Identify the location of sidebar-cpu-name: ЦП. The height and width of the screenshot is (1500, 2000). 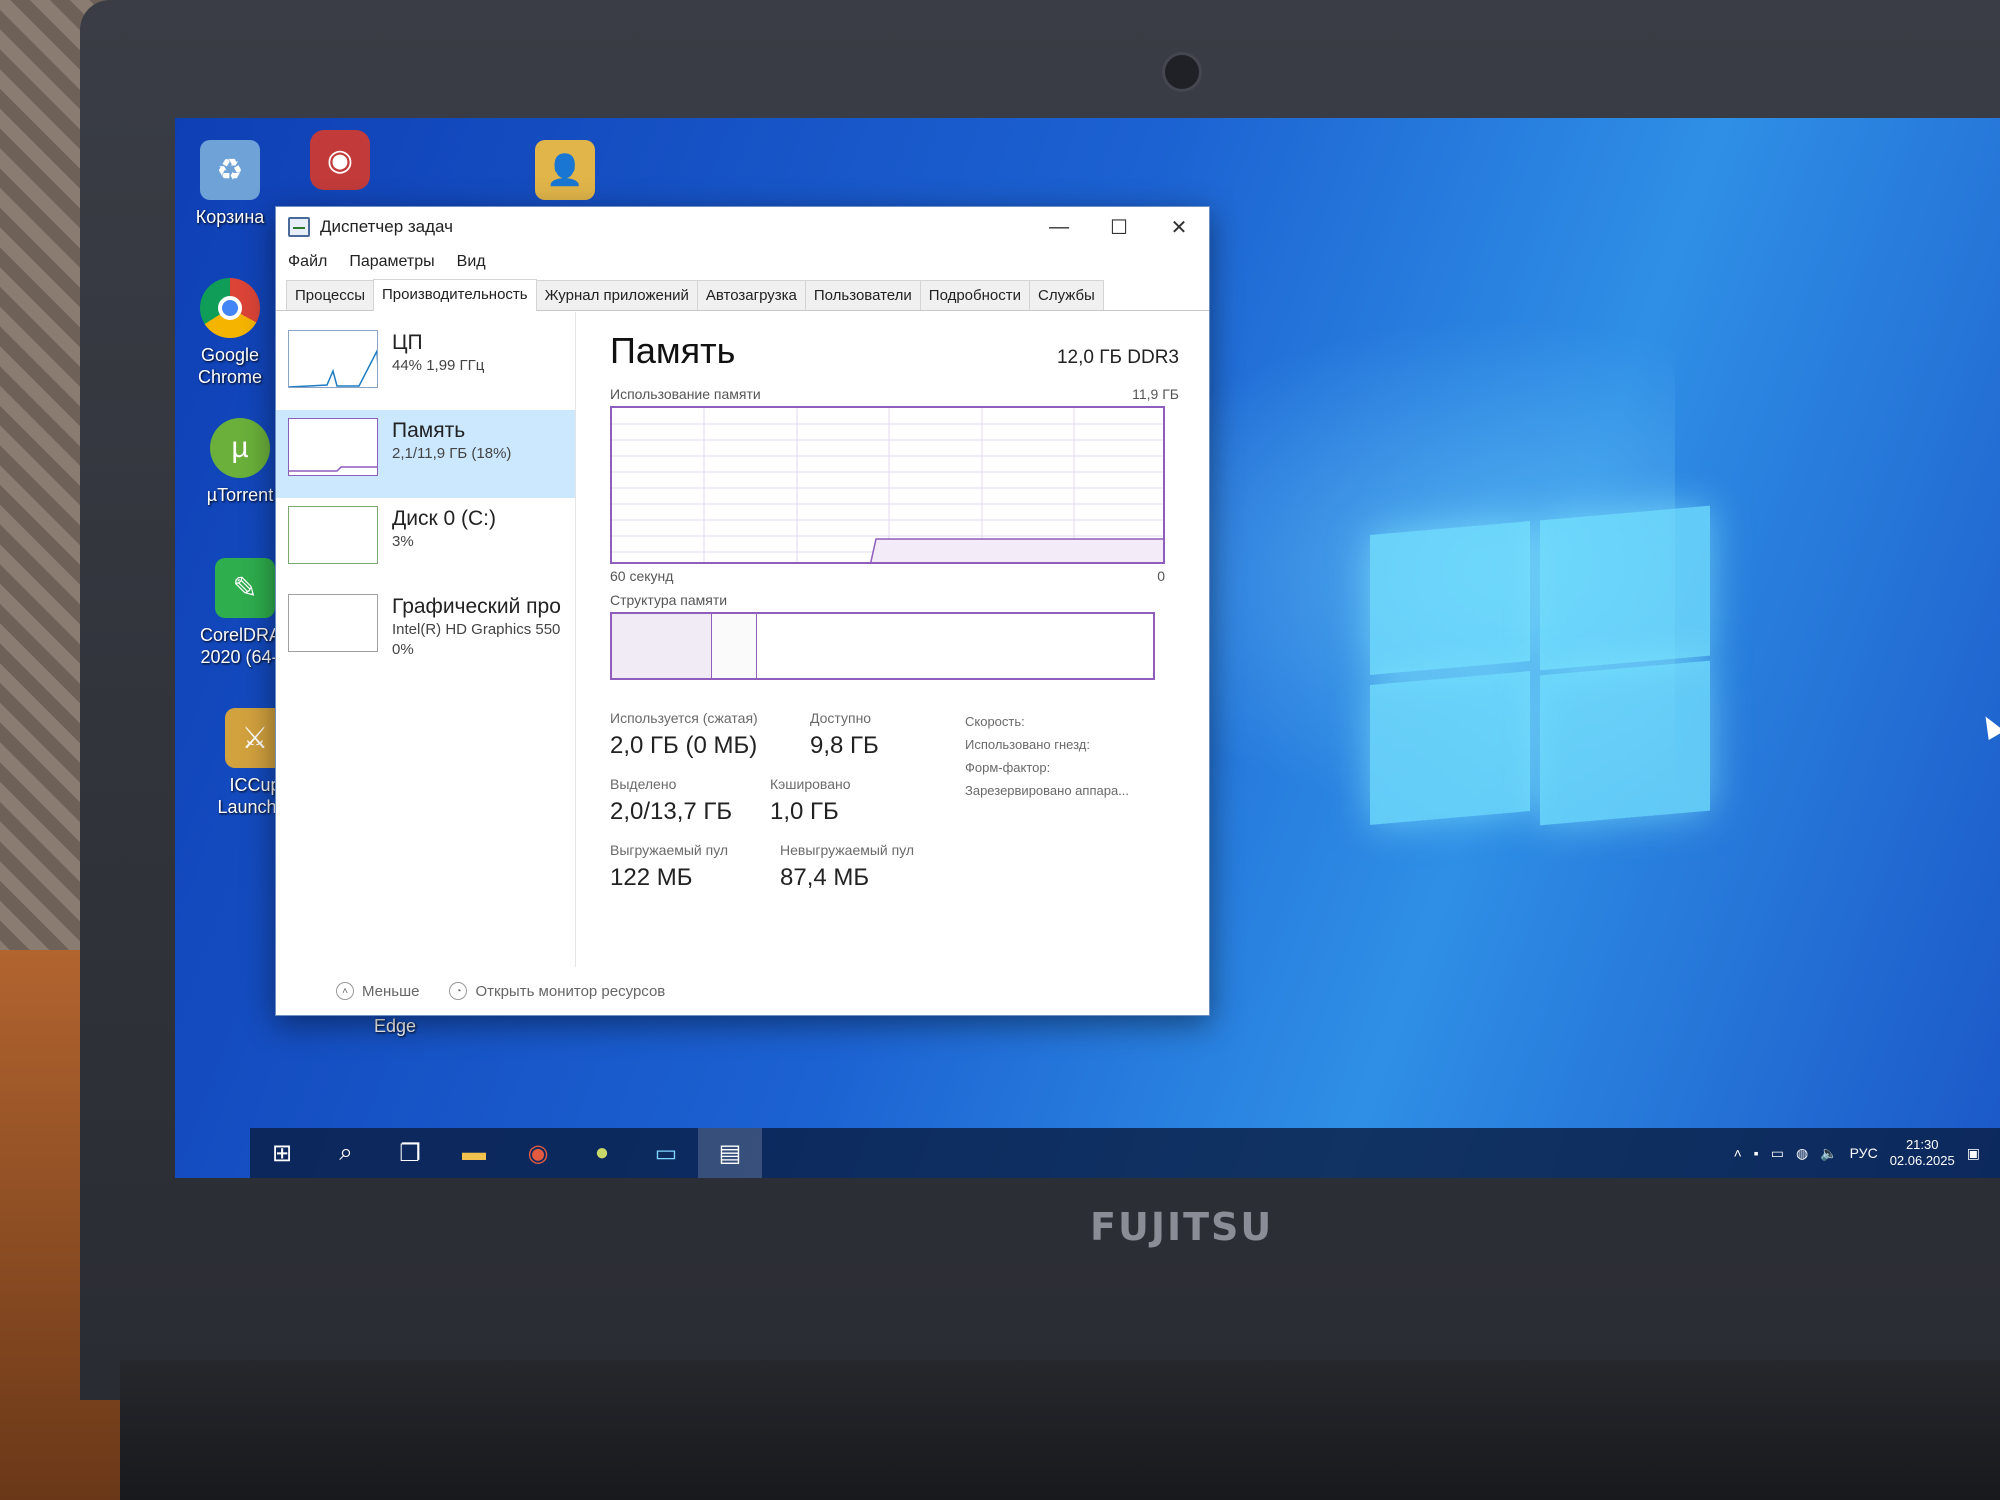
(407, 342).